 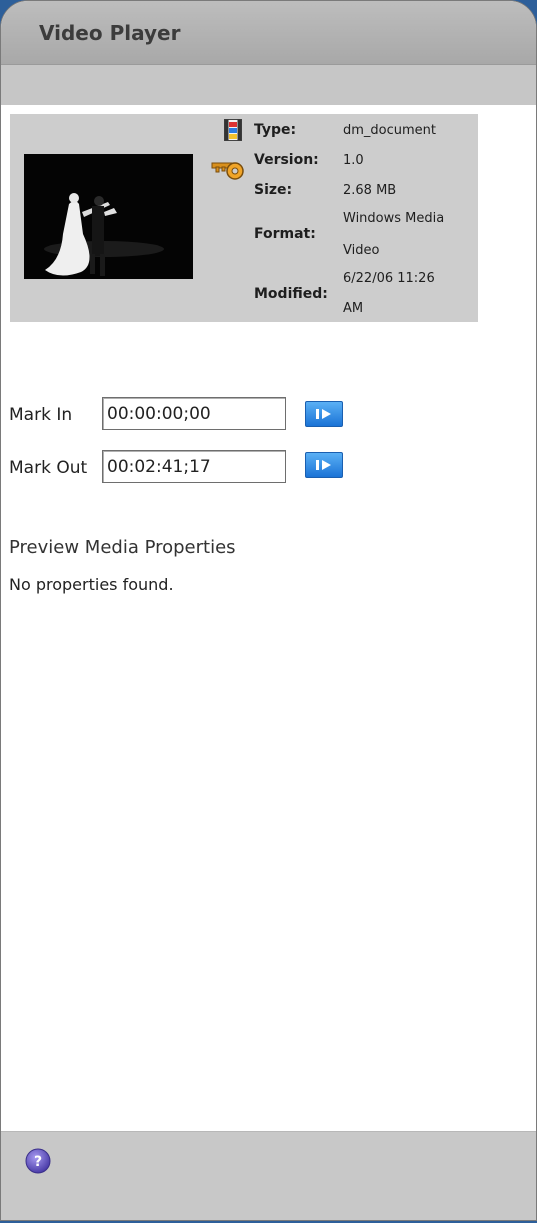 What do you see at coordinates (194, 466) in the screenshot?
I see `mark-out-field` at bounding box center [194, 466].